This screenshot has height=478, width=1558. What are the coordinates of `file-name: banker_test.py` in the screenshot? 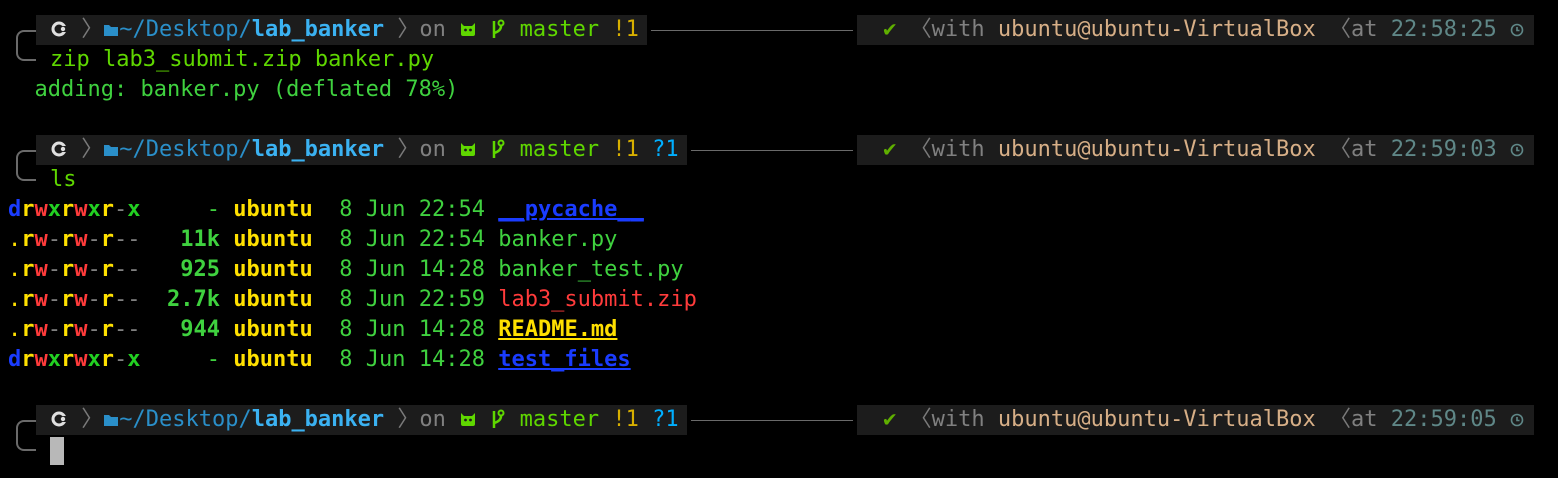 It's located at (590, 269).